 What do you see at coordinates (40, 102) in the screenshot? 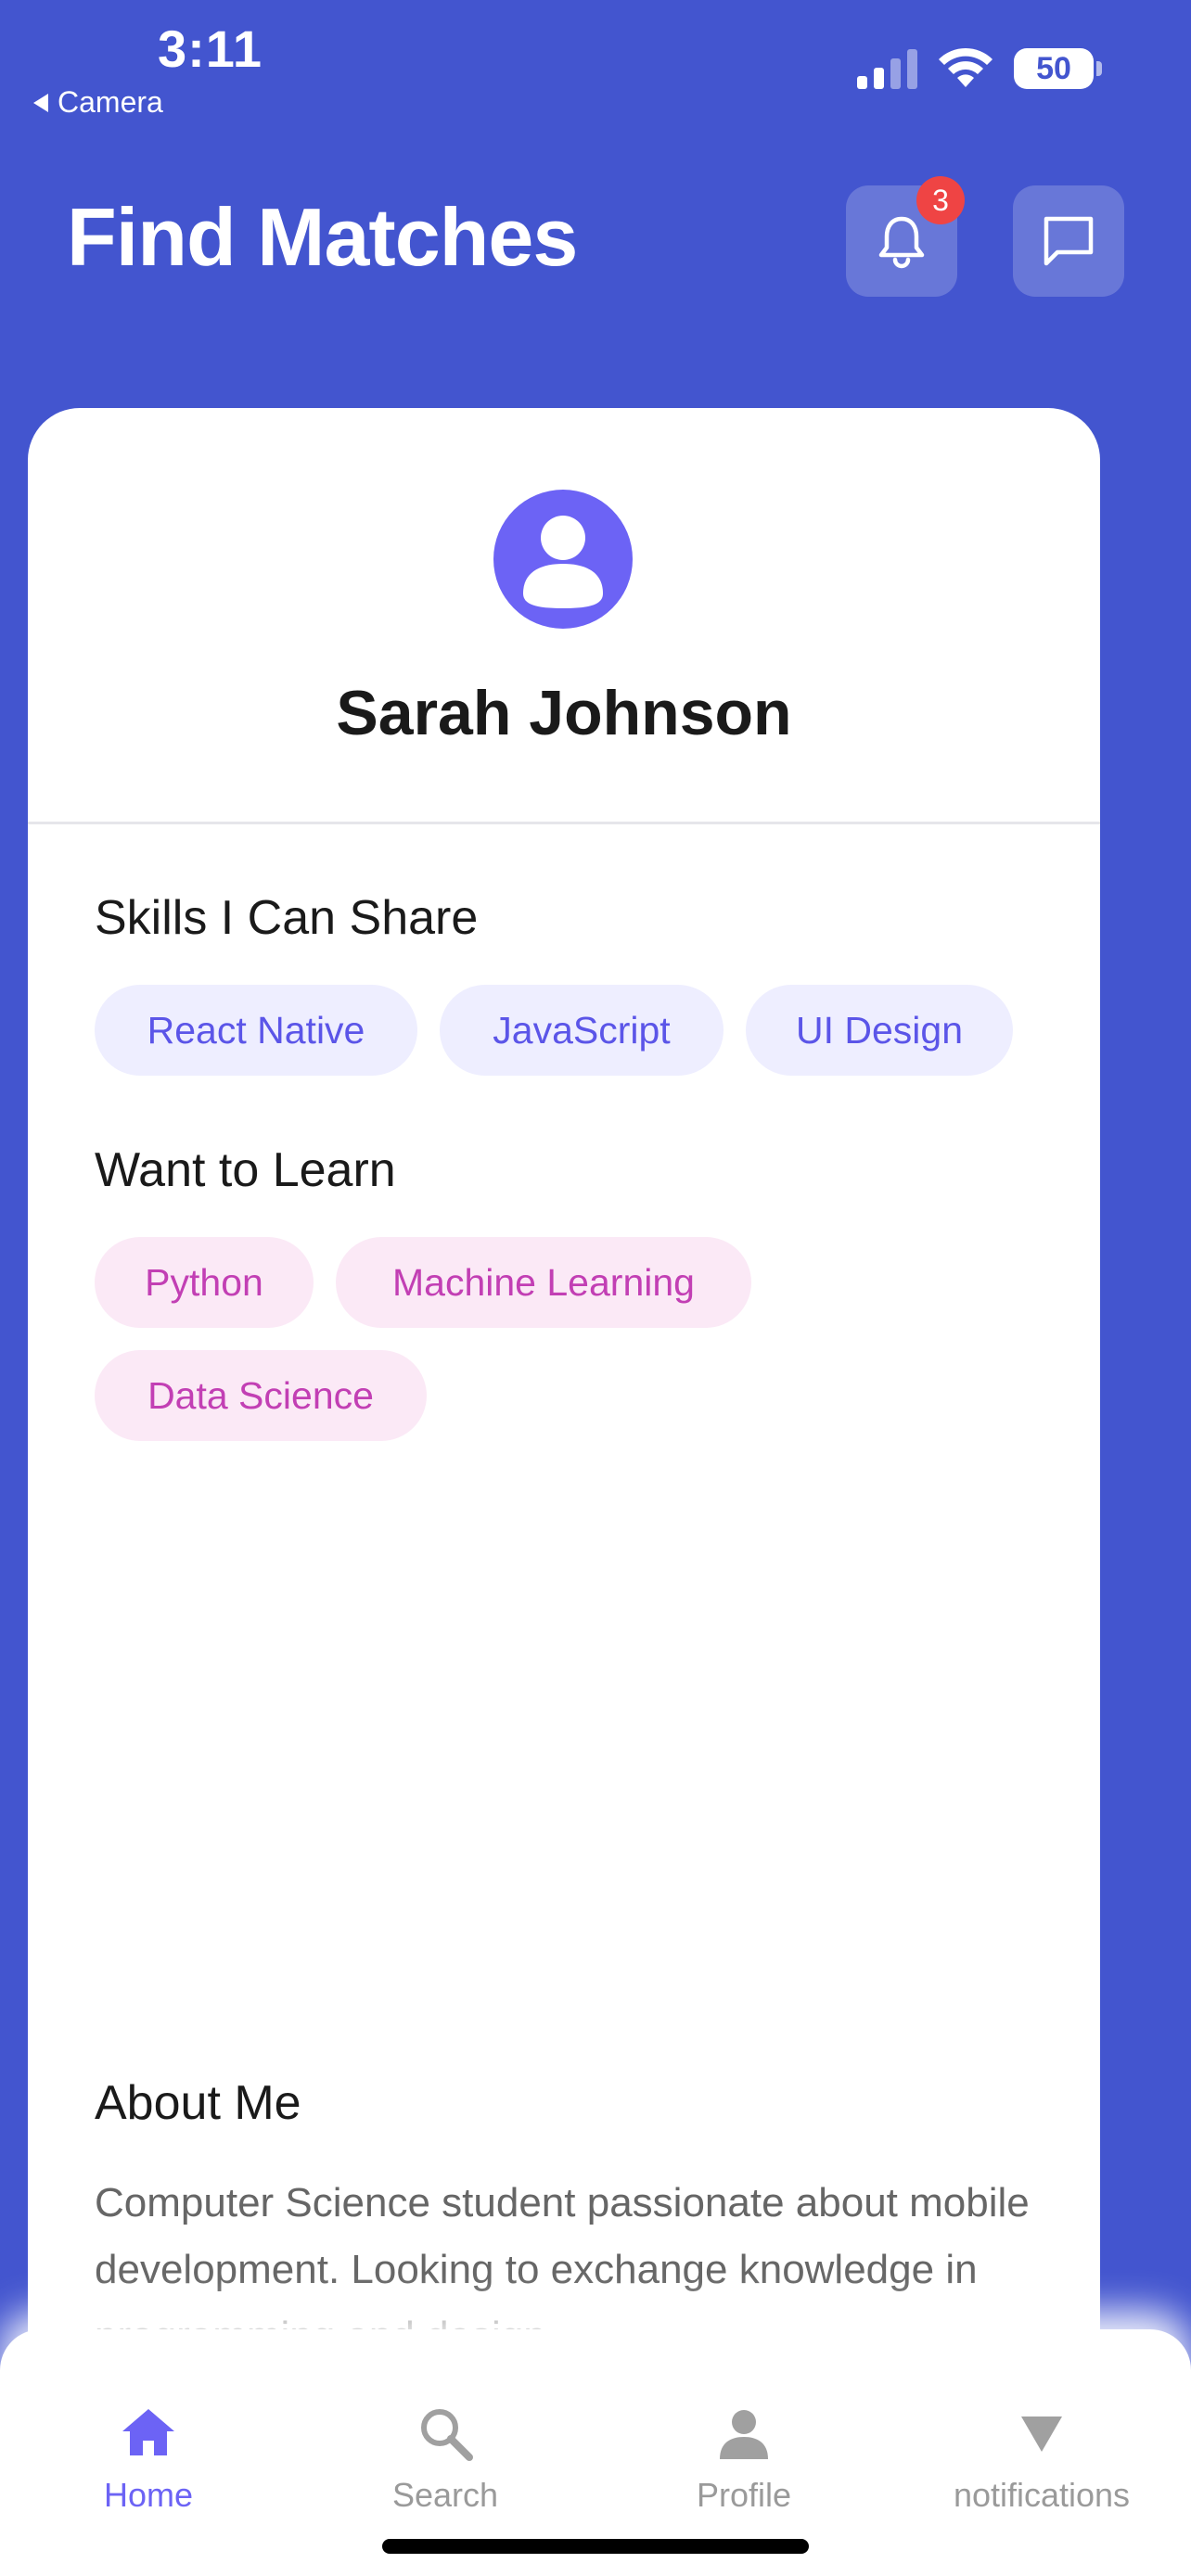
I see `back-arrow-icon` at bounding box center [40, 102].